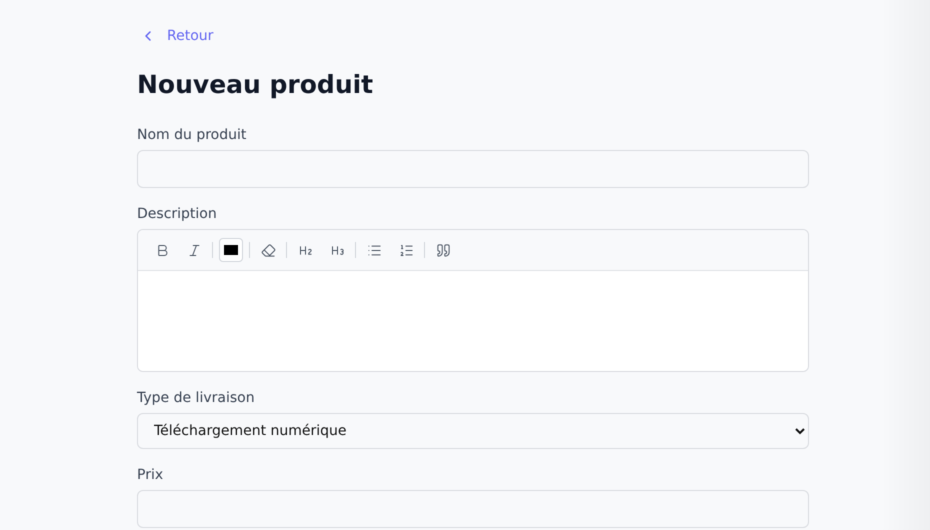 This screenshot has width=930, height=530. What do you see at coordinates (255, 85) in the screenshot?
I see `page-title: Nouveau produit` at bounding box center [255, 85].